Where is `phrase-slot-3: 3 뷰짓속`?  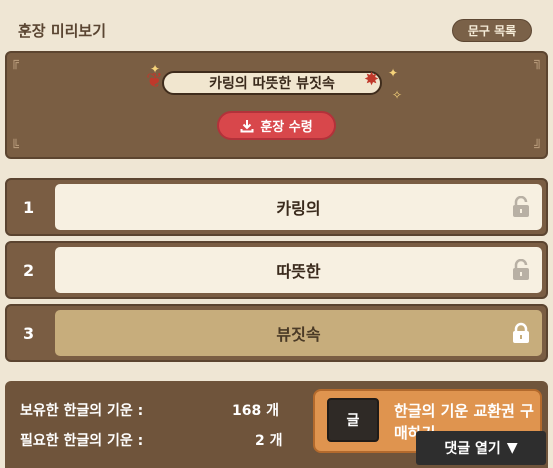
phrase-slot-3: 3 뷰짓속 is located at coordinates (276, 333).